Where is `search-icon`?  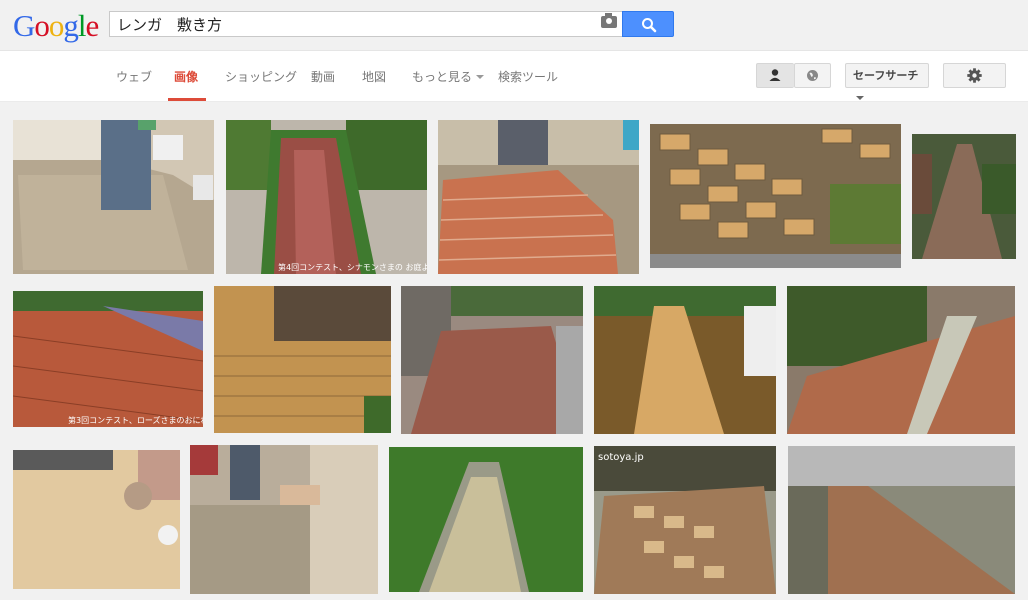
search-icon is located at coordinates (649, 25).